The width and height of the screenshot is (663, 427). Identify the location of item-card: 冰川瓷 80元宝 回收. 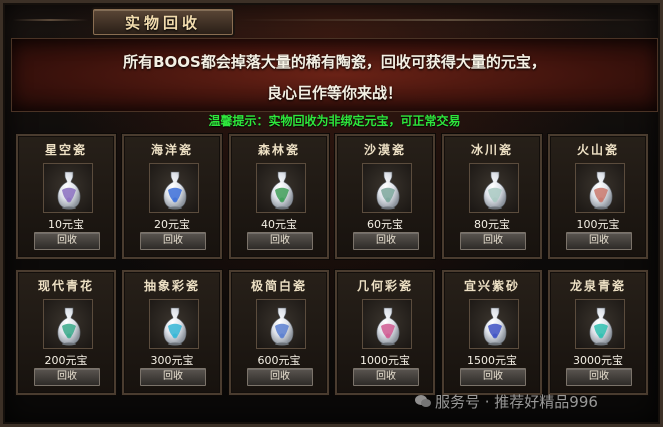
(492, 196).